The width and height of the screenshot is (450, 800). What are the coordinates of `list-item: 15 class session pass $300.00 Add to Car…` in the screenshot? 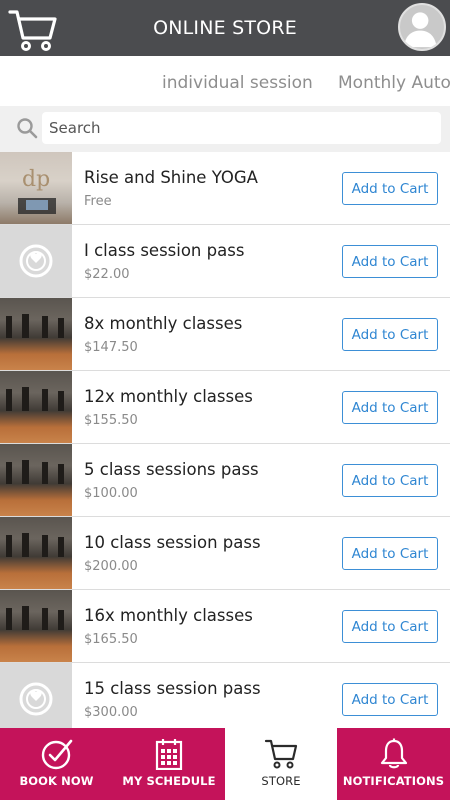 It's located at (225, 695).